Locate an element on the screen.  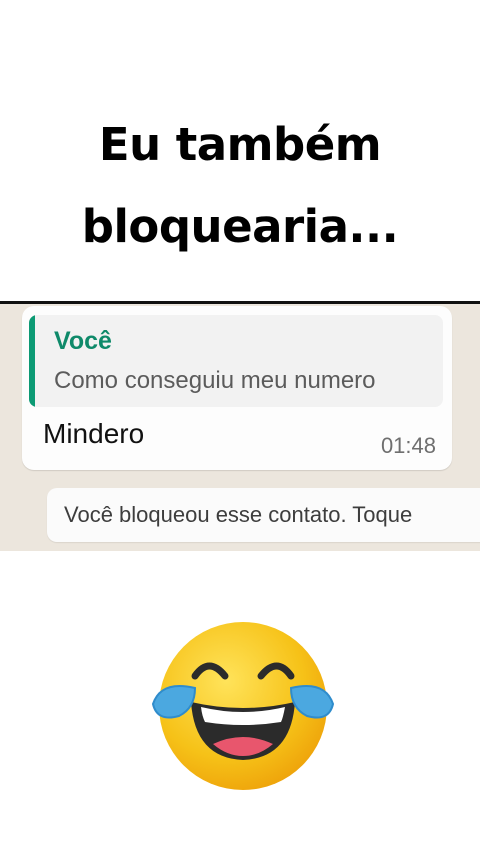
caption-line-1: Eu também is located at coordinates (240, 144).